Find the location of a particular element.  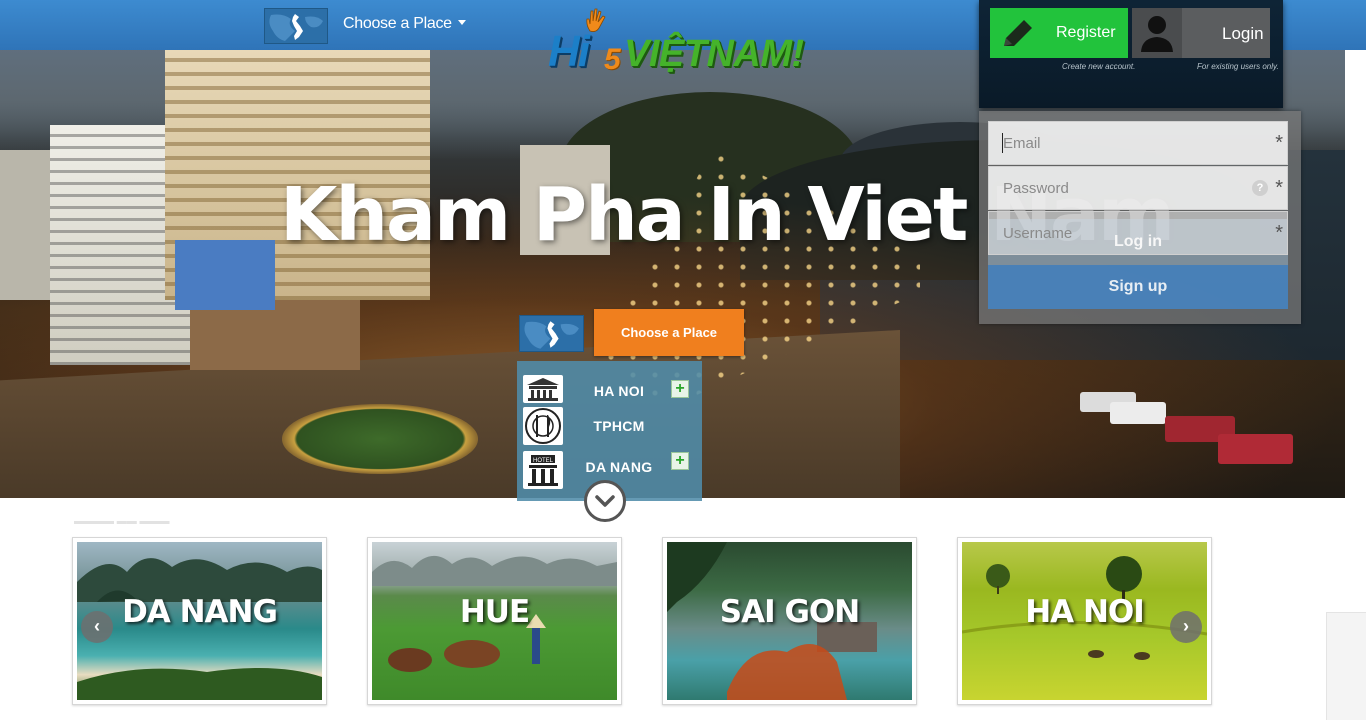

logo-hi: Hi is located at coordinates (569, 51).